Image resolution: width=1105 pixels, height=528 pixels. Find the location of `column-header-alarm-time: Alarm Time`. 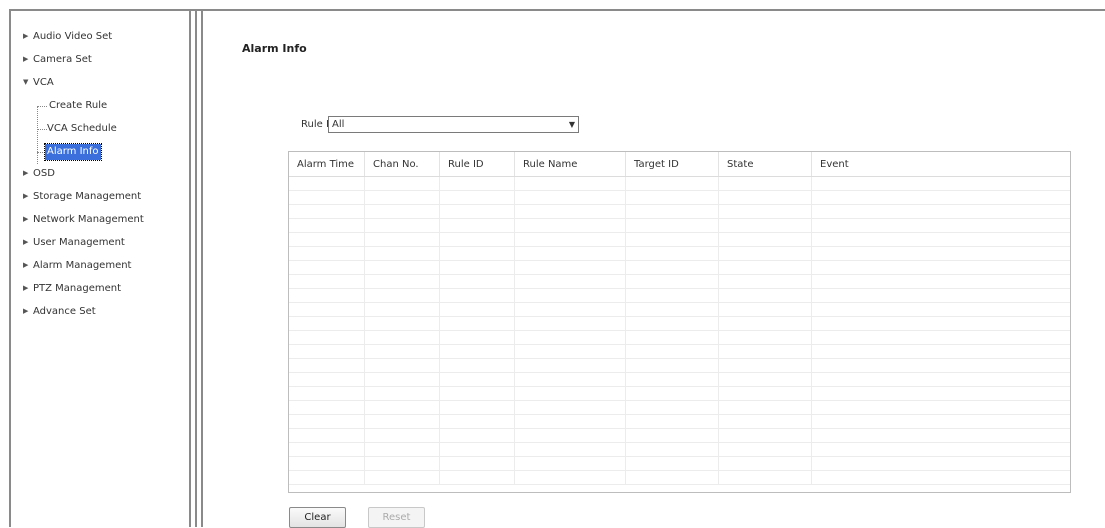

column-header-alarm-time: Alarm Time is located at coordinates (327, 164).